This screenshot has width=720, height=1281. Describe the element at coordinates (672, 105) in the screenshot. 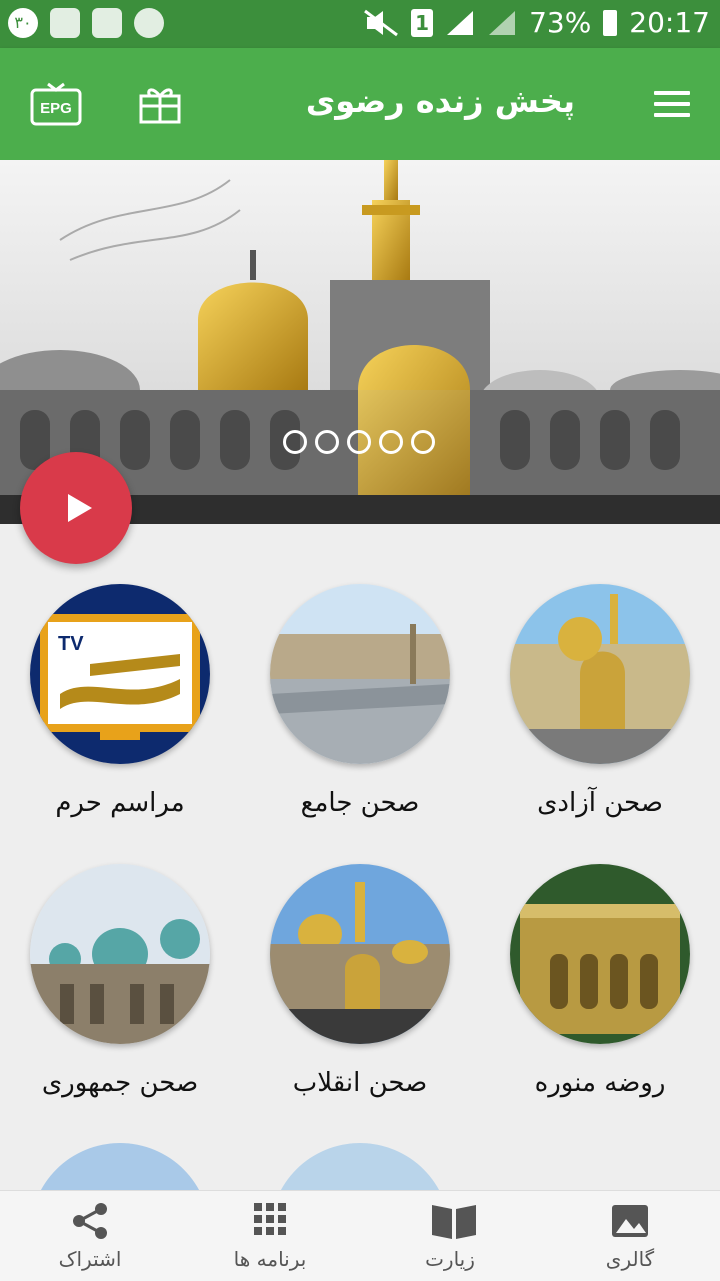

I see `menu-icon` at that location.